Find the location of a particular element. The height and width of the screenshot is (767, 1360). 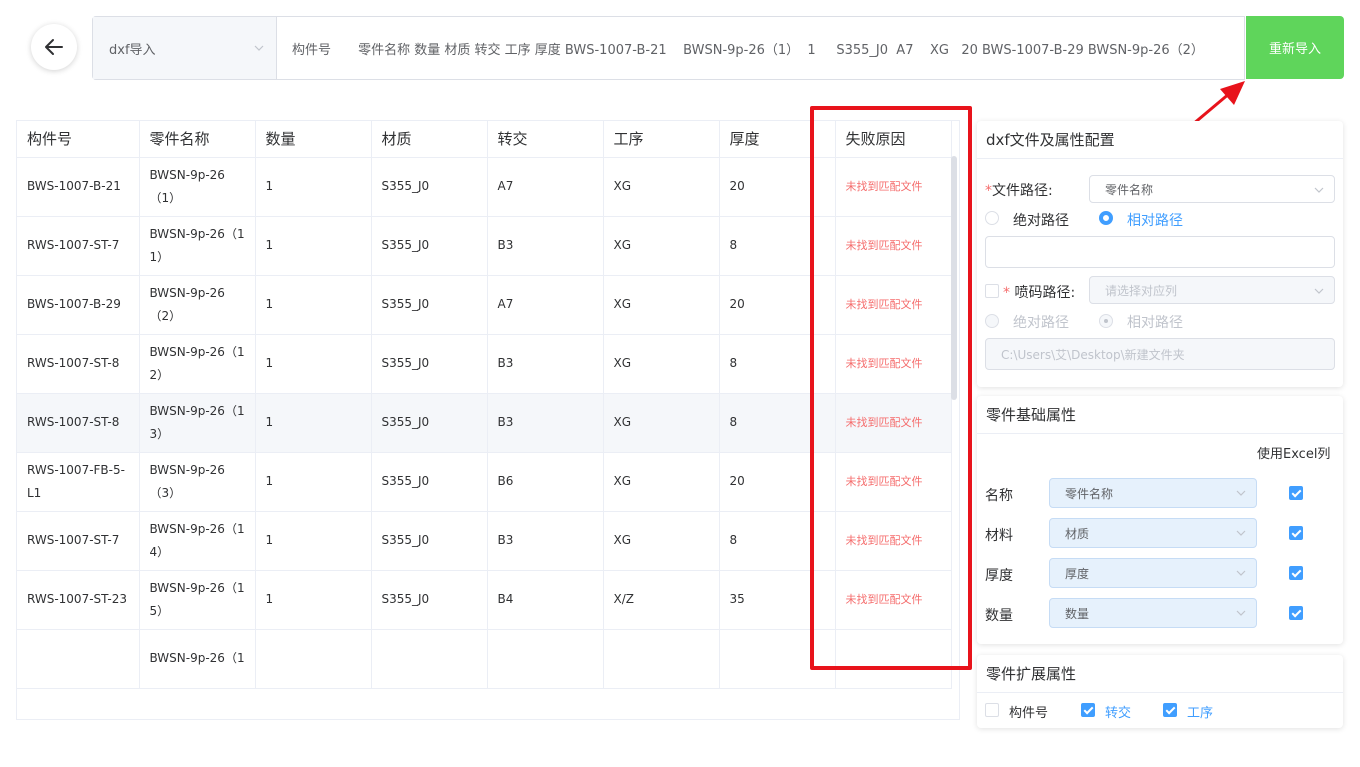

file-dir-input is located at coordinates (1160, 252).